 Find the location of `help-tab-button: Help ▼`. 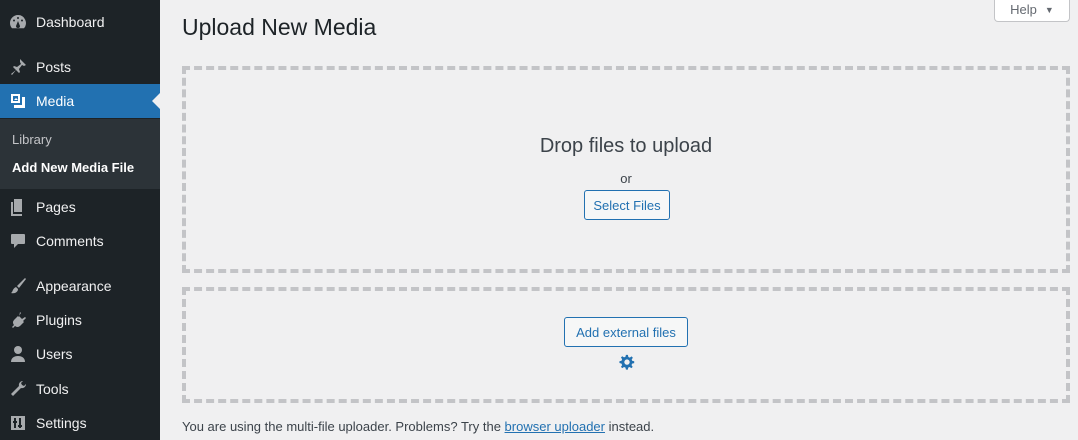

help-tab-button: Help ▼ is located at coordinates (1032, 11).